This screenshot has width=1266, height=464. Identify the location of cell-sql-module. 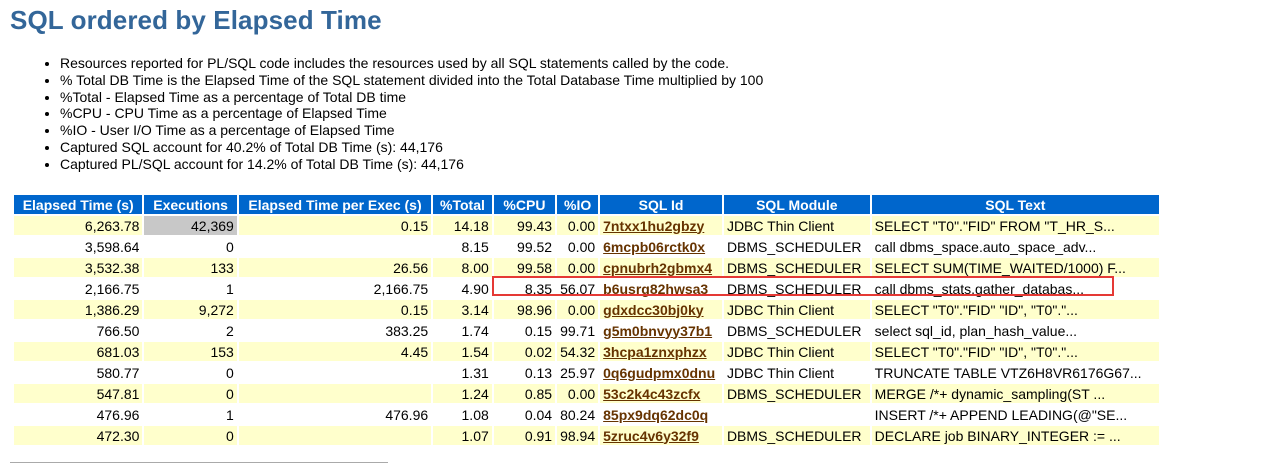
(796, 414).